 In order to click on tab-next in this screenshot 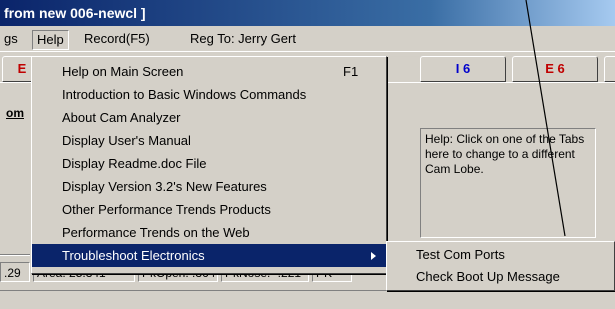, I will do `click(609, 69)`.